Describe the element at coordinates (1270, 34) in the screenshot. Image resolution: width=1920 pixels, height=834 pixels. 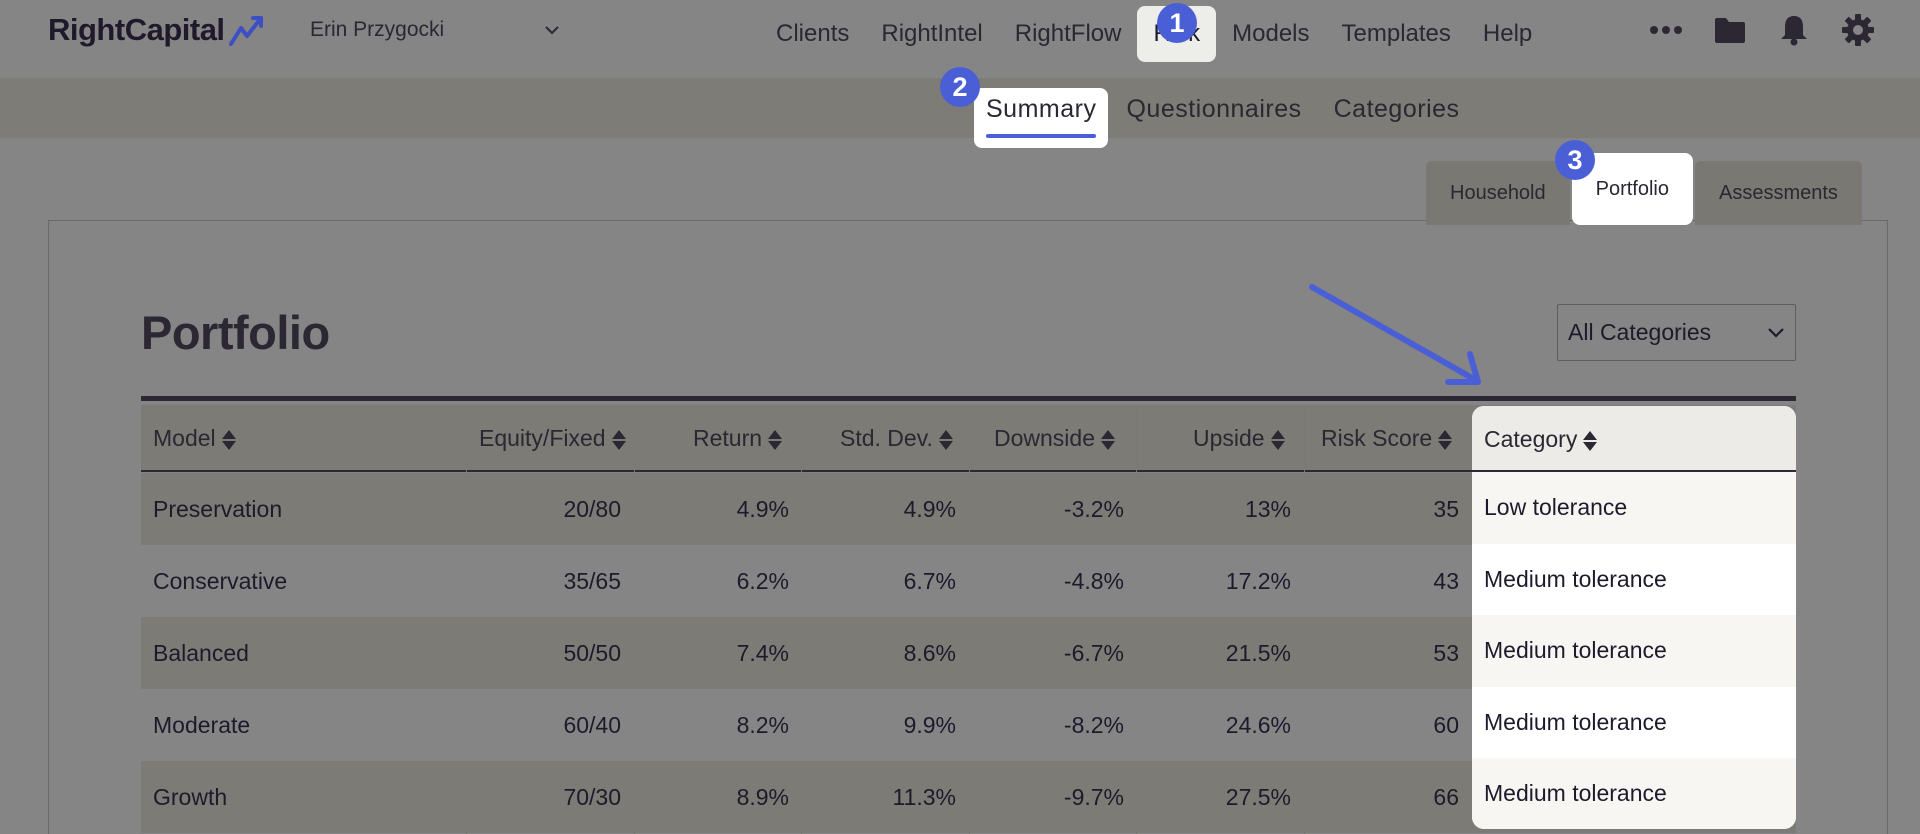
I see `nav-item-models: Models` at that location.